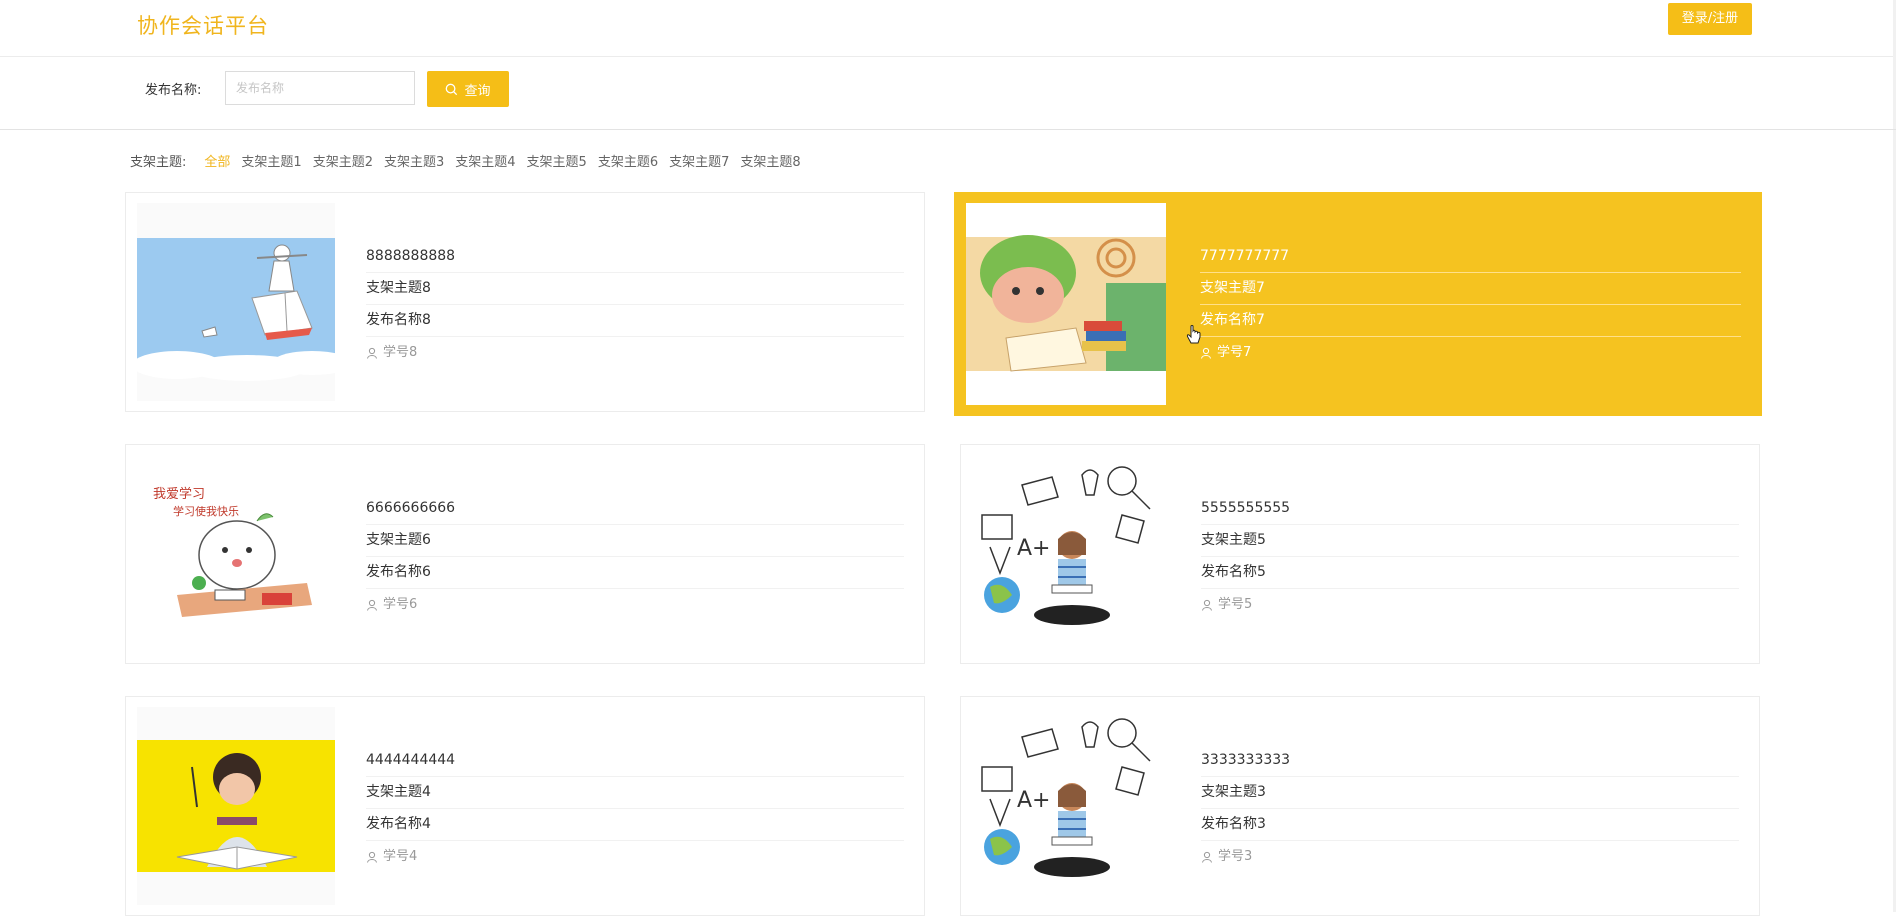 This screenshot has height=916, width=1896. Describe the element at coordinates (1470, 825) in the screenshot. I see `post-name: 发布名称3` at that location.